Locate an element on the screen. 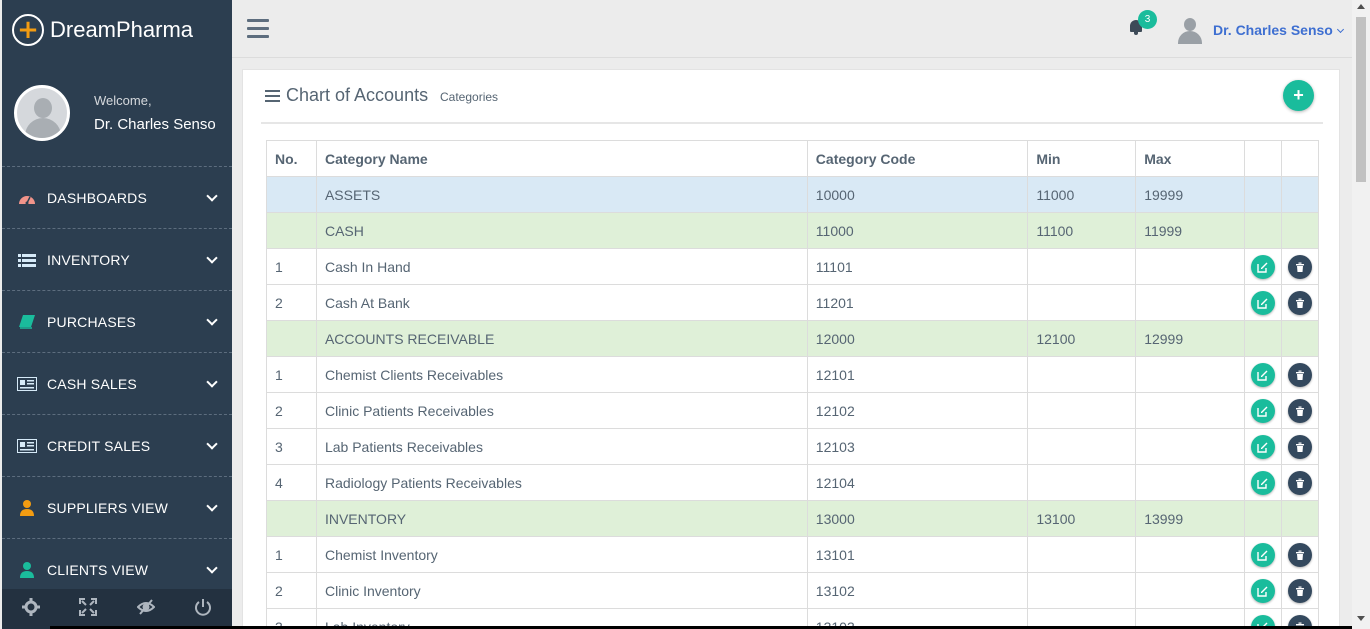 Image resolution: width=1370 pixels, height=629 pixels. scroll-down-icon is located at coordinates (1361, 618).